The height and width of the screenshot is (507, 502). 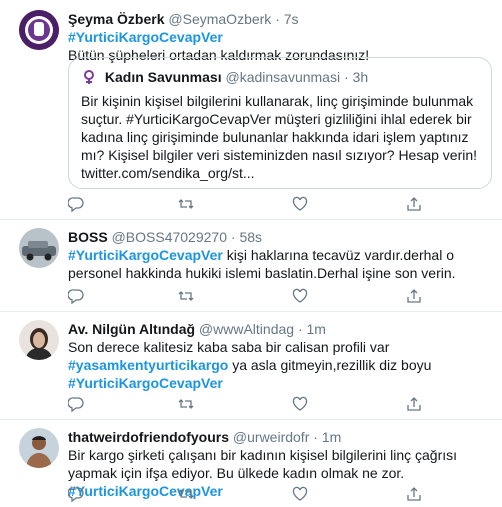 I want to click on timestamp: 58s, so click(x=250, y=237).